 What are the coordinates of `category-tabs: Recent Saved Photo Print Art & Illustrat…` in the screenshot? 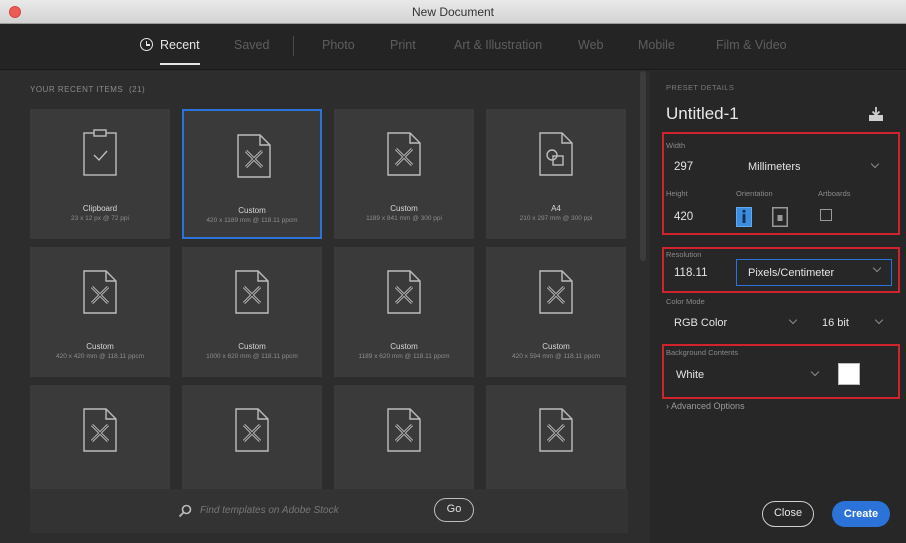 It's located at (453, 47).